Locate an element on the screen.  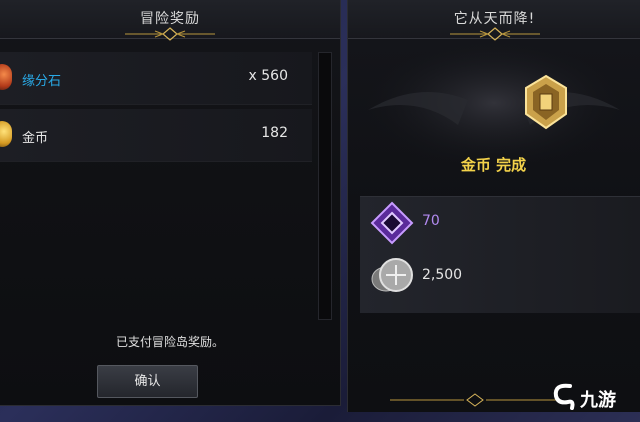
jiuyou-logo-icon is located at coordinates (564, 396).